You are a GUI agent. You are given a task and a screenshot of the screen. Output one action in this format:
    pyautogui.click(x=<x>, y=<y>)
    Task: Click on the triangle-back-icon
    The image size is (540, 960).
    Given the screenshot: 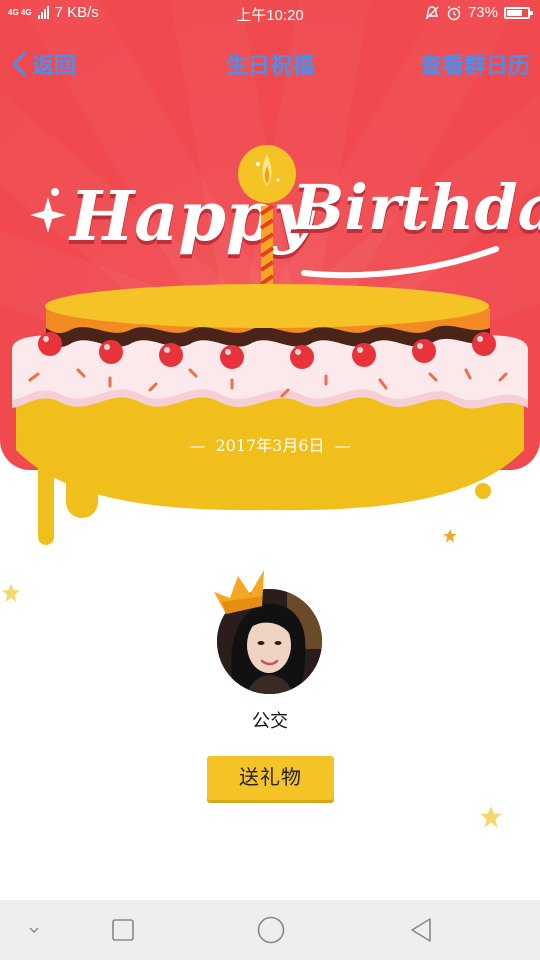 What is the action you would take?
    pyautogui.click(x=421, y=930)
    